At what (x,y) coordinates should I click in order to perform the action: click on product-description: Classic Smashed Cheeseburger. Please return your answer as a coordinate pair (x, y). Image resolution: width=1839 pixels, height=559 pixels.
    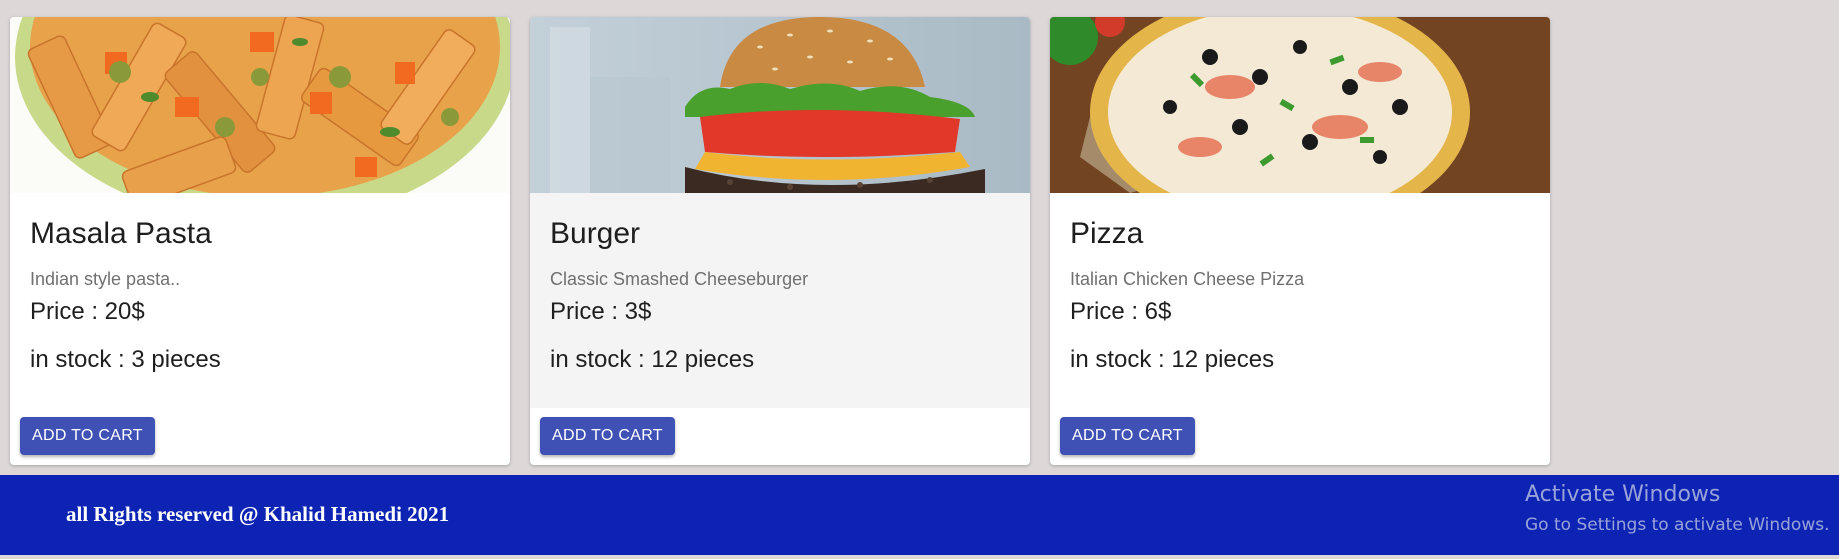
    Looking at the image, I should click on (679, 279).